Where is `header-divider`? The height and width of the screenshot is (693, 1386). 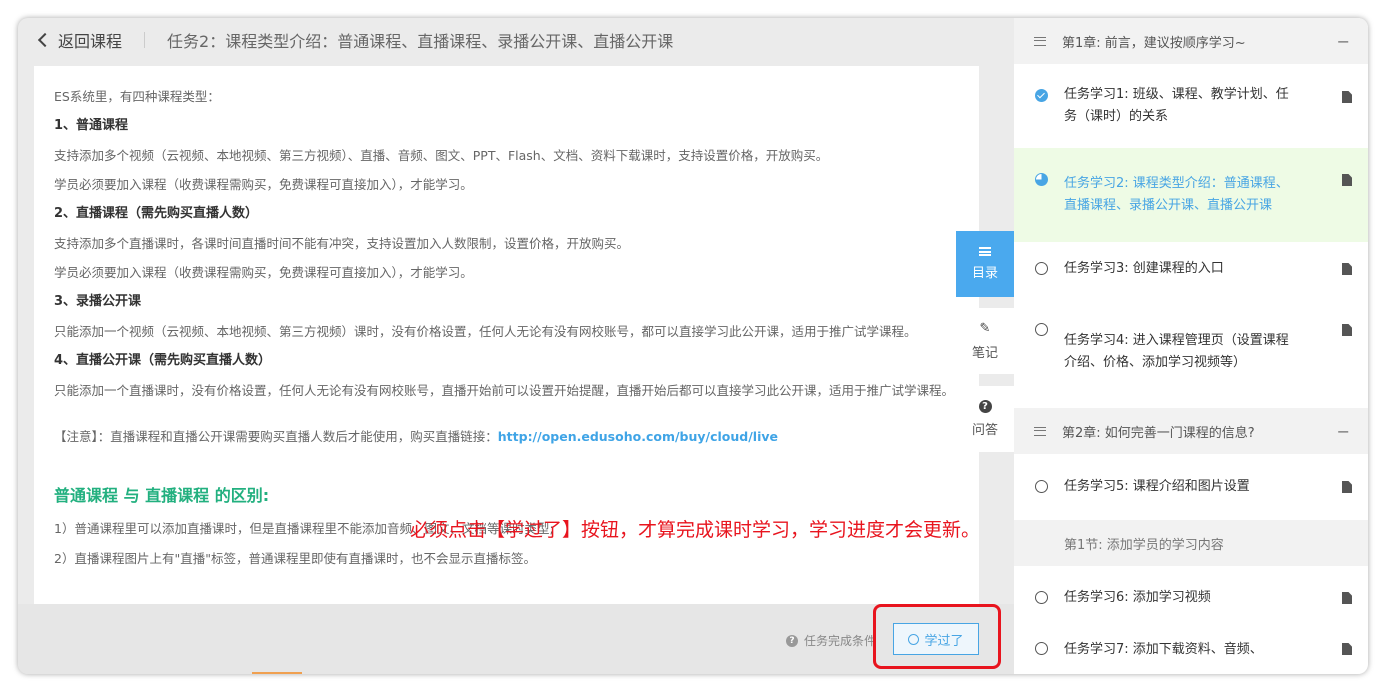 header-divider is located at coordinates (145, 40).